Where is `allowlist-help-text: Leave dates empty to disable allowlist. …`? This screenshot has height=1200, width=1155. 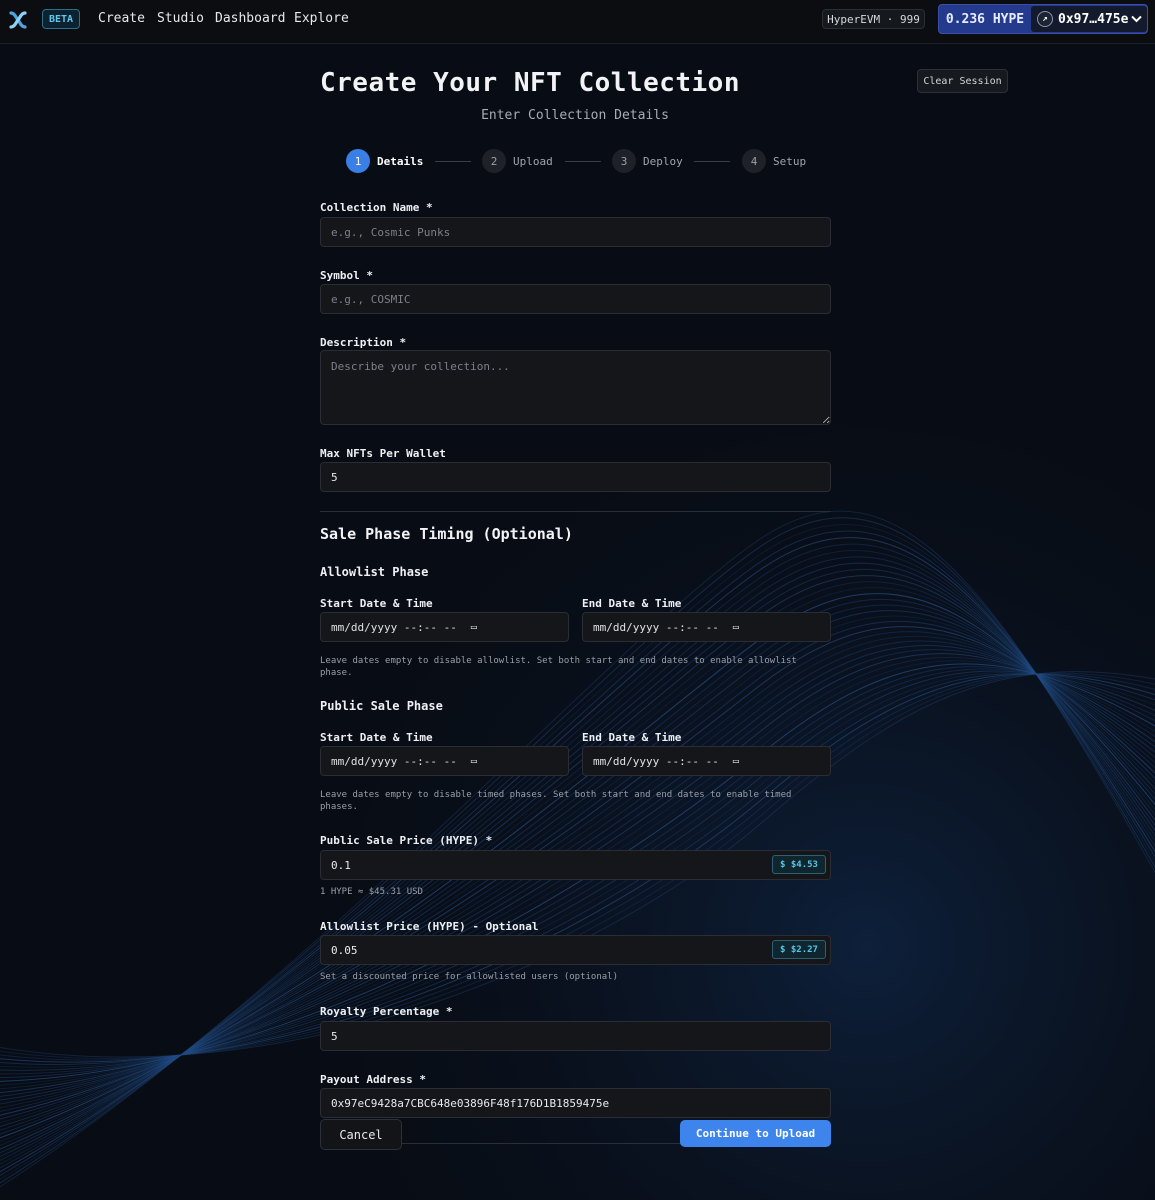 allowlist-help-text: Leave dates empty to disable allowlist. … is located at coordinates (558, 667).